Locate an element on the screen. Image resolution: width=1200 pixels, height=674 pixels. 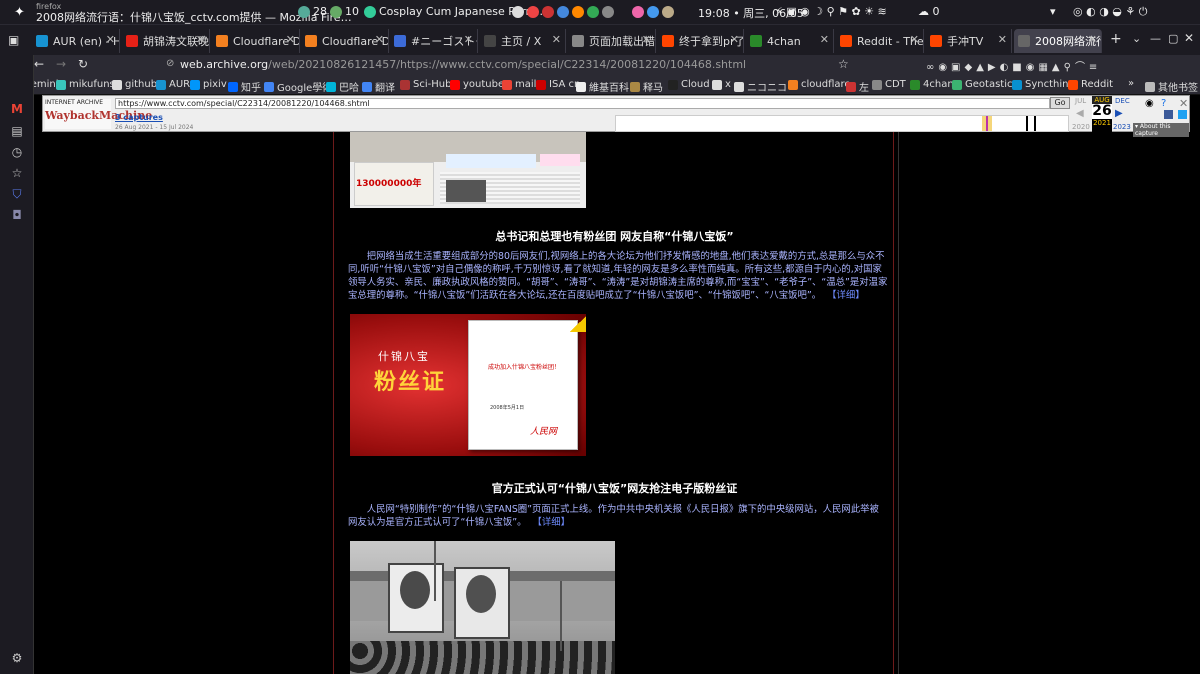
new-tab-button: + is located at coordinates (1116, 39).